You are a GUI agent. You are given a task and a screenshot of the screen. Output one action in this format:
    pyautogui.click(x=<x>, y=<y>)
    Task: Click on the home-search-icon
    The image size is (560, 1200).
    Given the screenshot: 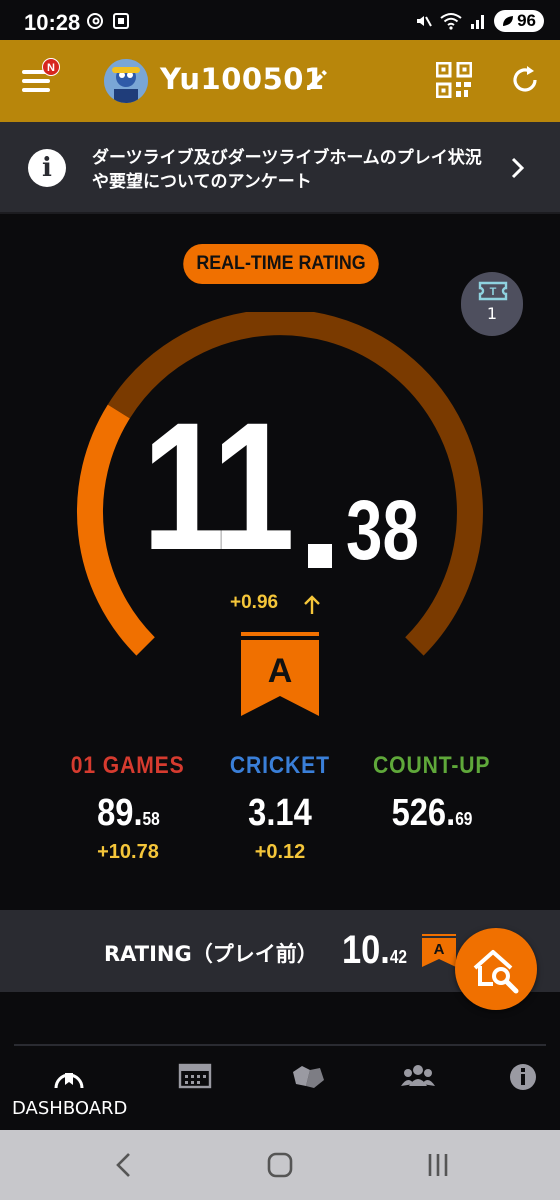 What is the action you would take?
    pyautogui.click(x=496, y=972)
    